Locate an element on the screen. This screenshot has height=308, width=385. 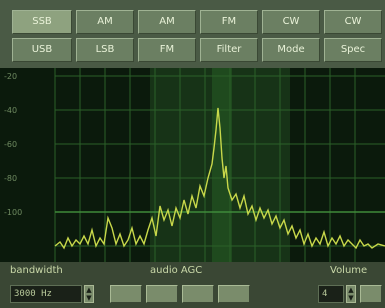
toolbar-button-1: SSB is located at coordinates (42, 22).